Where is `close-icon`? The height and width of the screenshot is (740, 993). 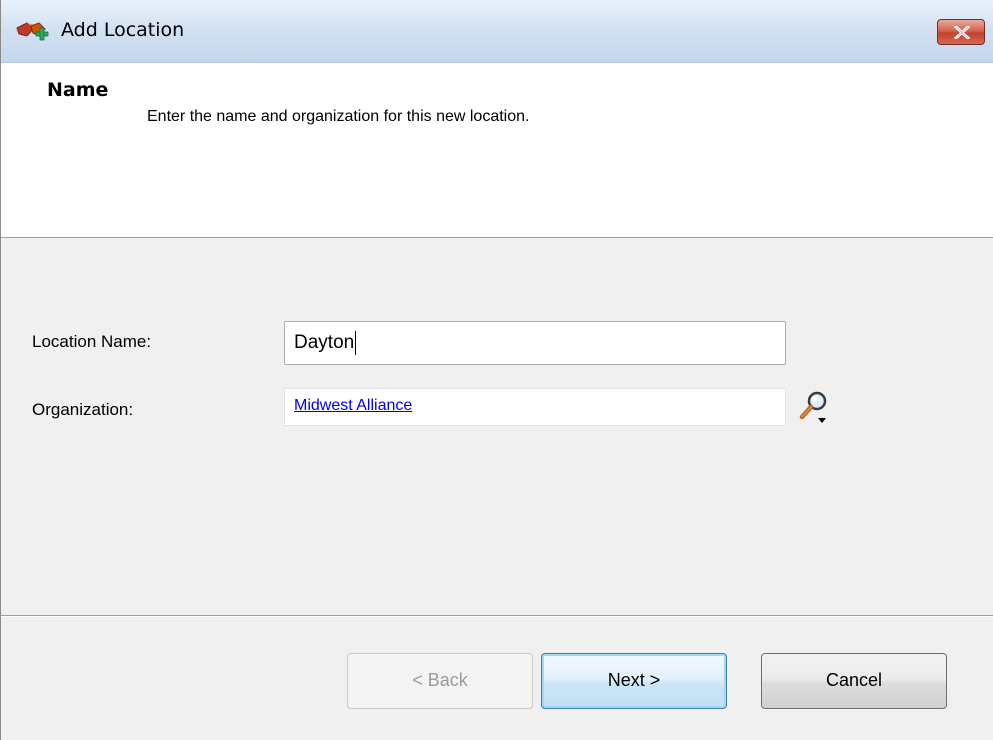 close-icon is located at coordinates (962, 32).